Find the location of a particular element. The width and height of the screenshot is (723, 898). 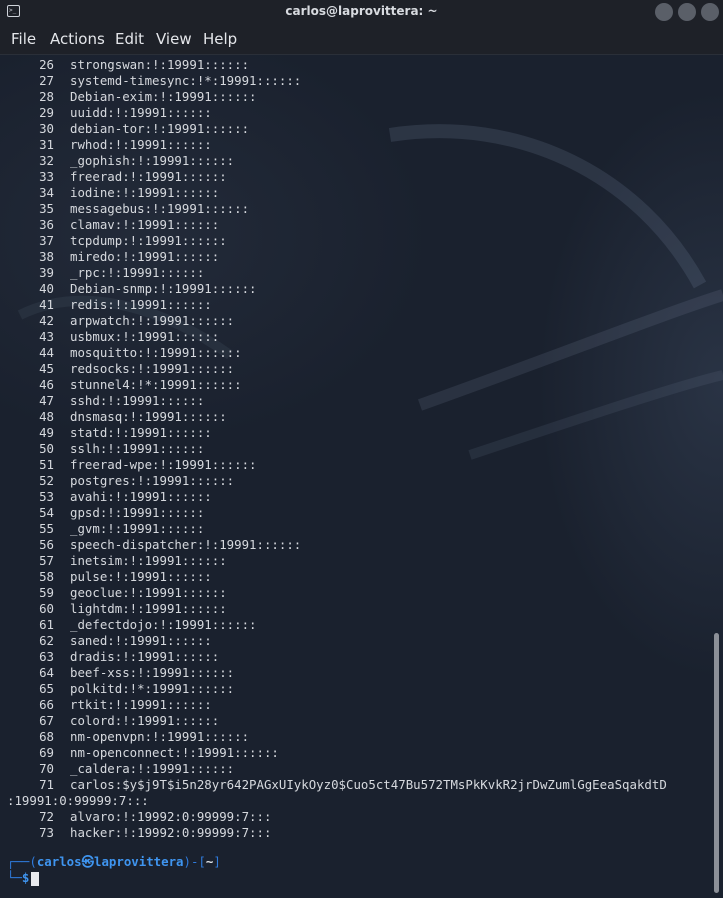

line-text: beef-xss:!:19991:::::: is located at coordinates (152, 672).